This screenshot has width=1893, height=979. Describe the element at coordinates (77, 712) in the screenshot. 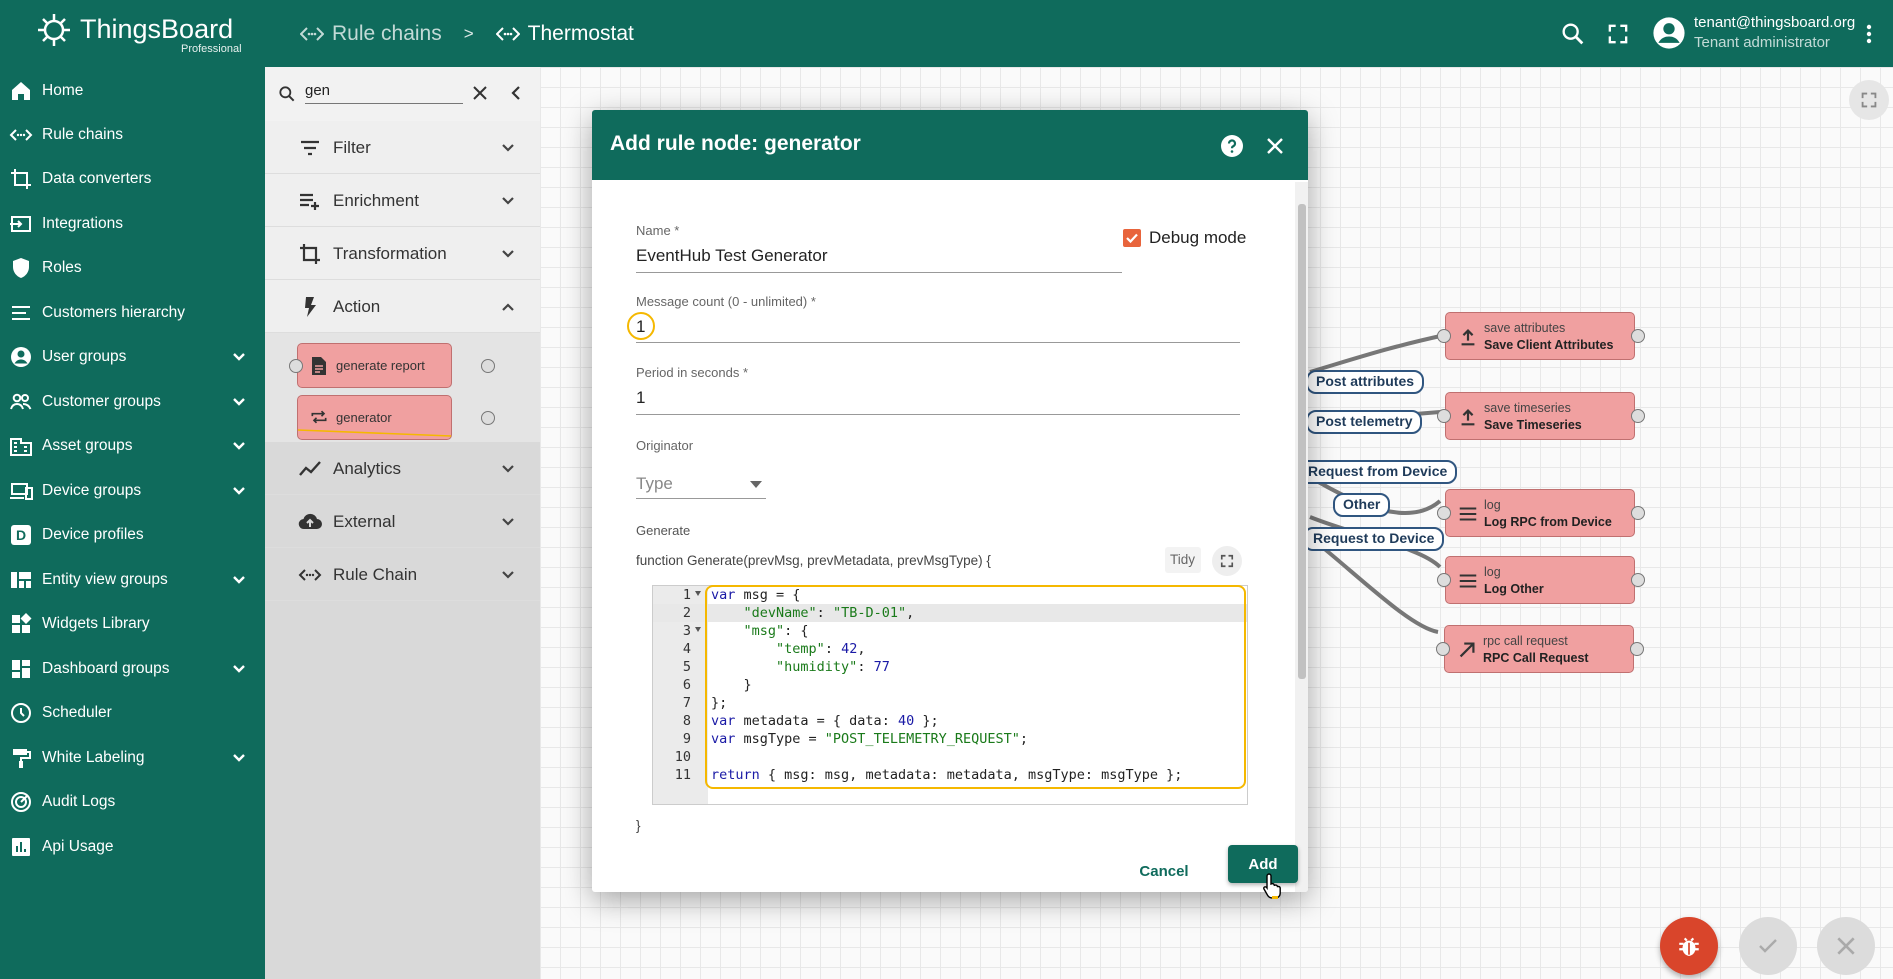

I see `sidebar-item-label: Scheduler` at that location.